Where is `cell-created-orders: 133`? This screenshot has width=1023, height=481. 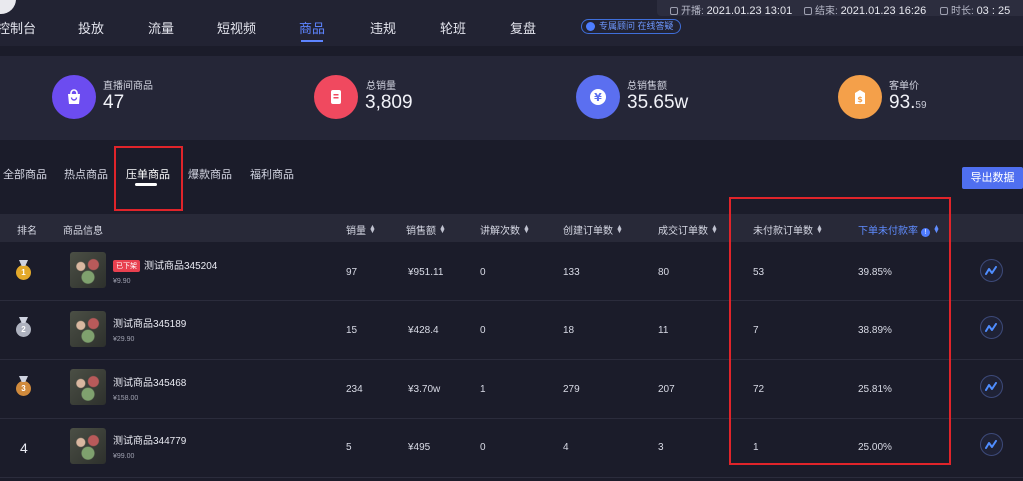
cell-created-orders: 133 is located at coordinates (571, 272).